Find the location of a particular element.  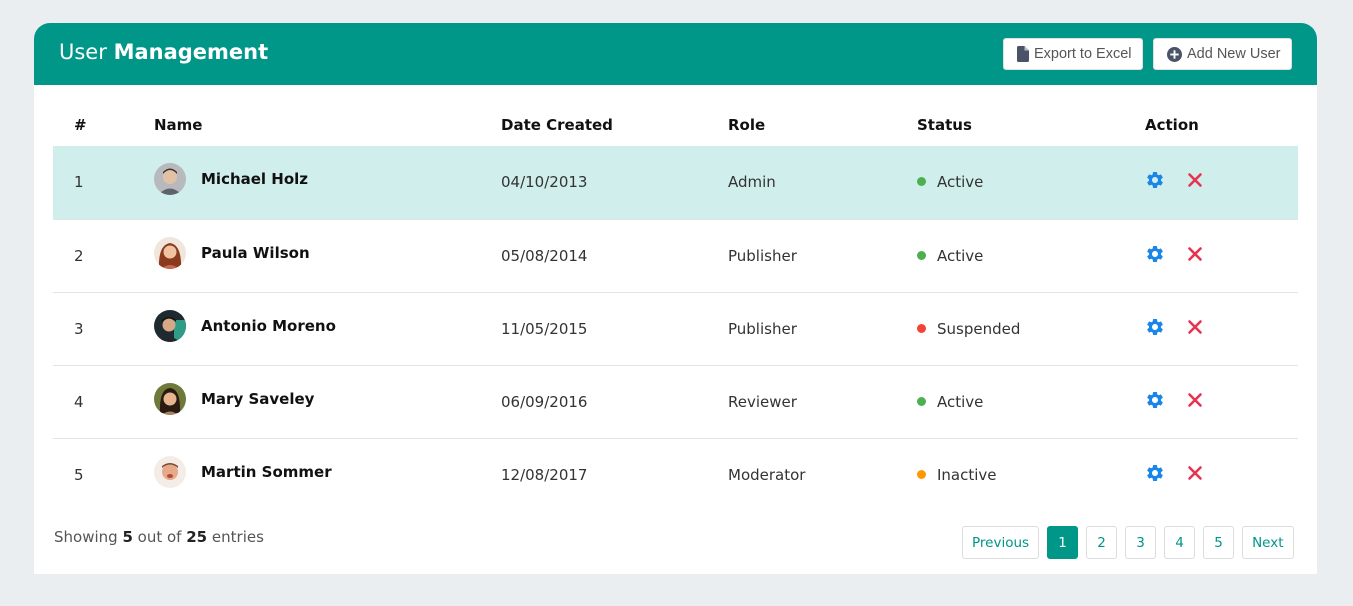

pagination-next: Next is located at coordinates (1268, 542).